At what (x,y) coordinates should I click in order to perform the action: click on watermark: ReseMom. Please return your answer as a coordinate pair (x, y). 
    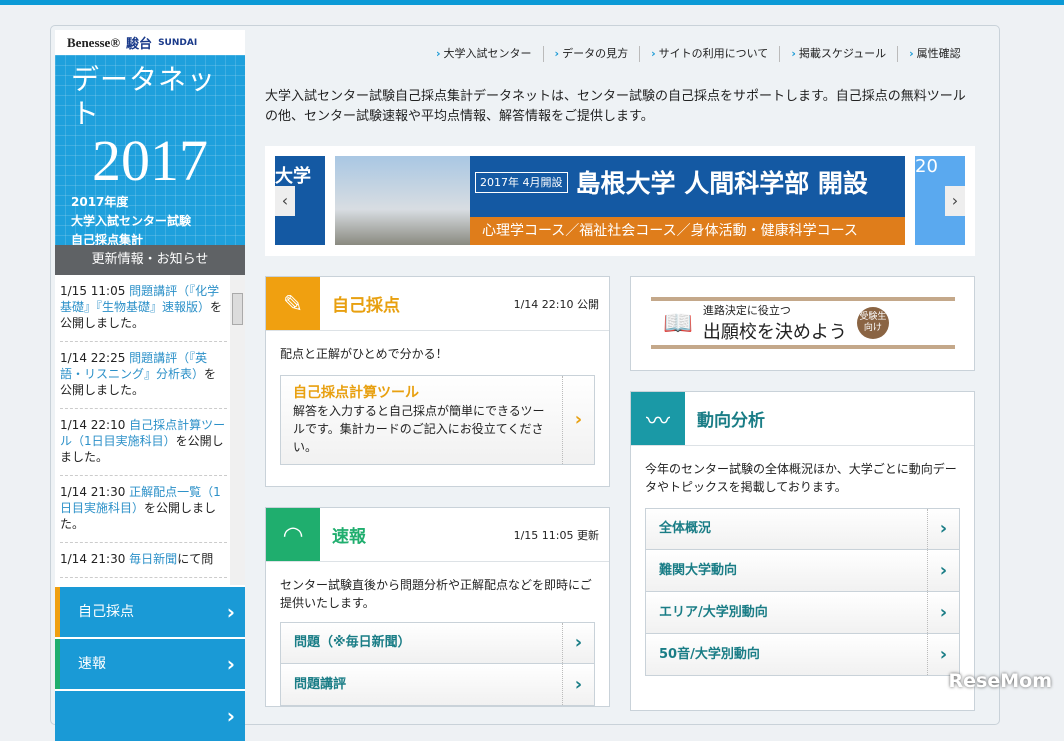
    Looking at the image, I should click on (1000, 681).